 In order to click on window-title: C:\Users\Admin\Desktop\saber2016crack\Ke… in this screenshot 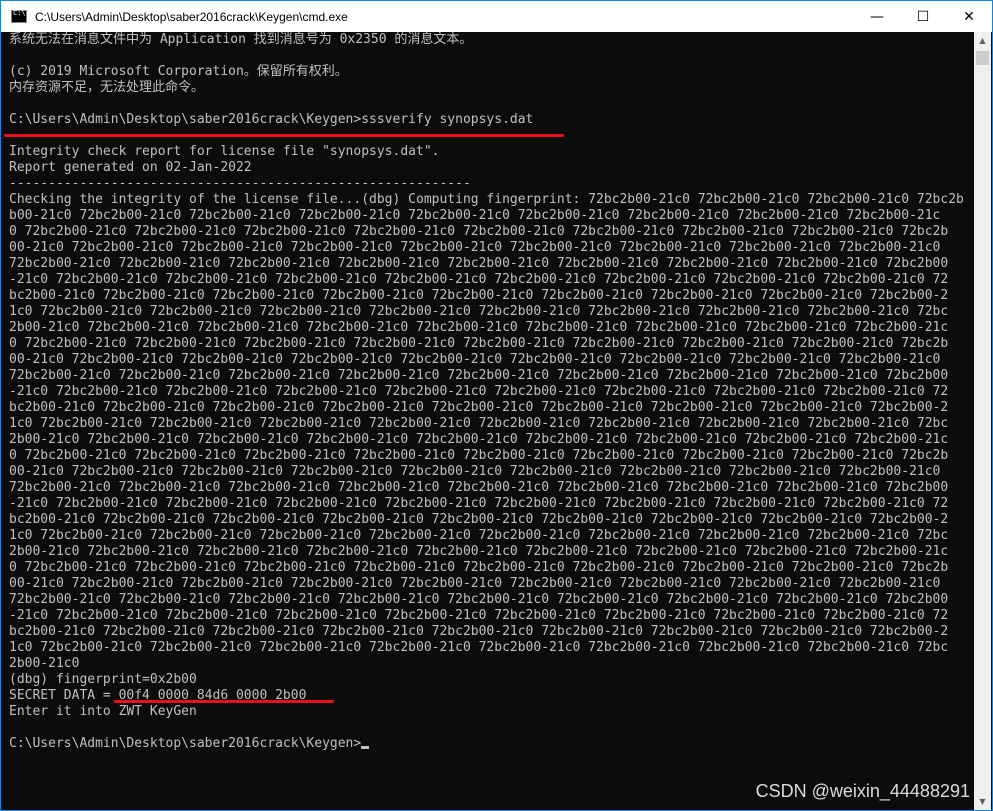, I will do `click(191, 16)`.